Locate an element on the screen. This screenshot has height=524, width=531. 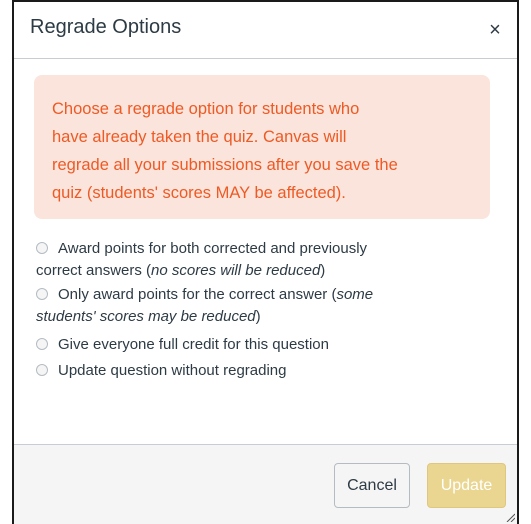
dialog-title: Regrade Options is located at coordinates (106, 27).